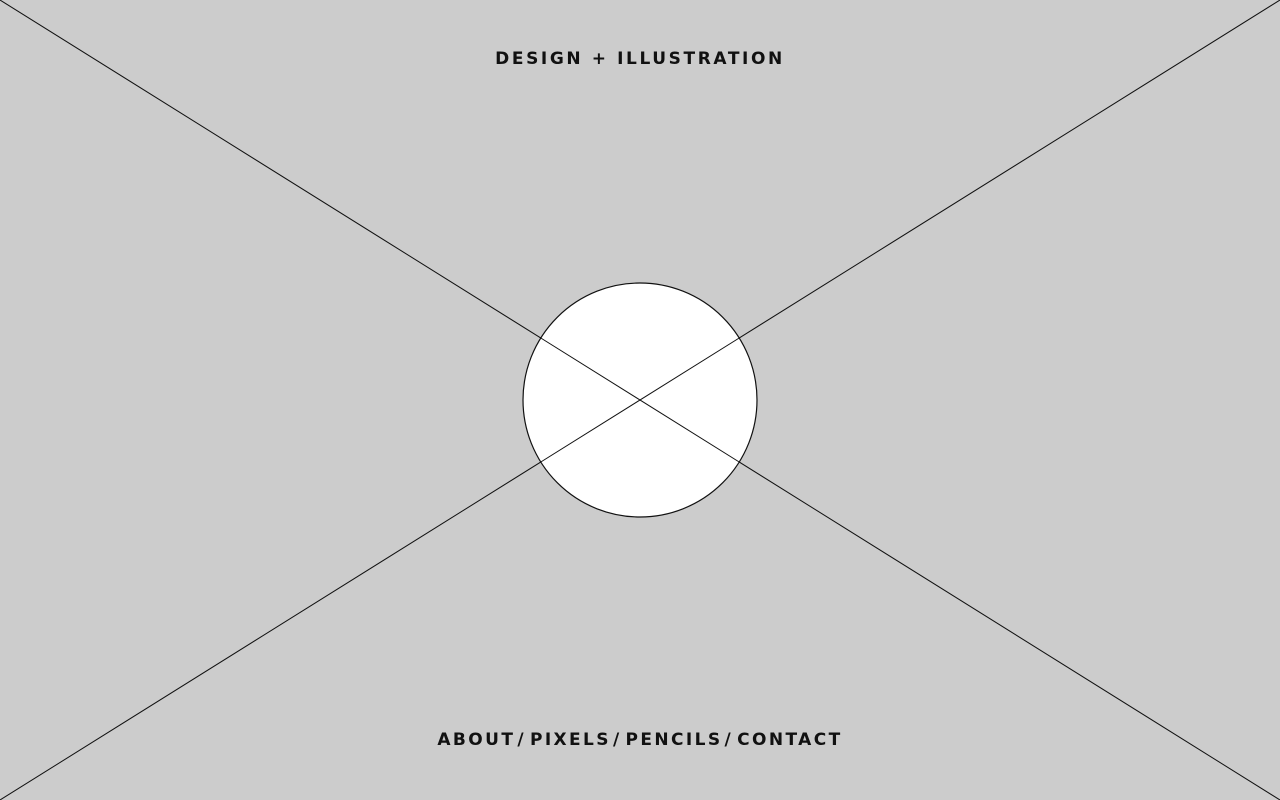 The width and height of the screenshot is (1280, 800). I want to click on nav-link-contact: CONTACT, so click(789, 740).